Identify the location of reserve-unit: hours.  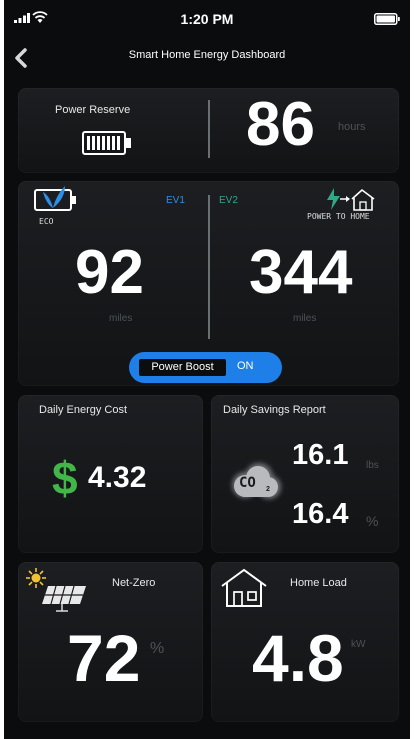
(352, 127).